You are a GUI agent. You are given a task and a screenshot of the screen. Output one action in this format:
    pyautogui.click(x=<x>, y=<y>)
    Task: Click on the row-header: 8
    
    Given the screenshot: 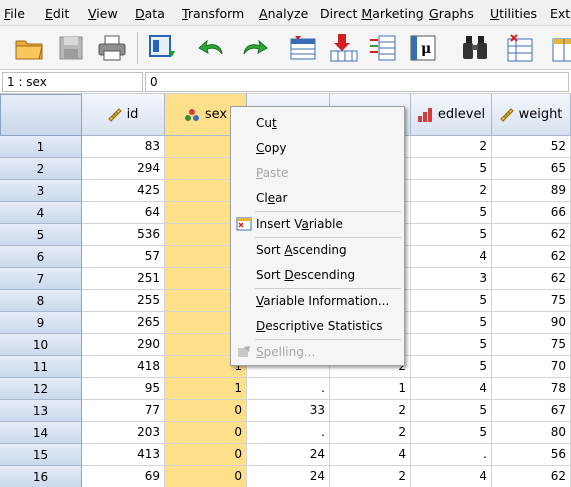 What is the action you would take?
    pyautogui.click(x=41, y=301)
    